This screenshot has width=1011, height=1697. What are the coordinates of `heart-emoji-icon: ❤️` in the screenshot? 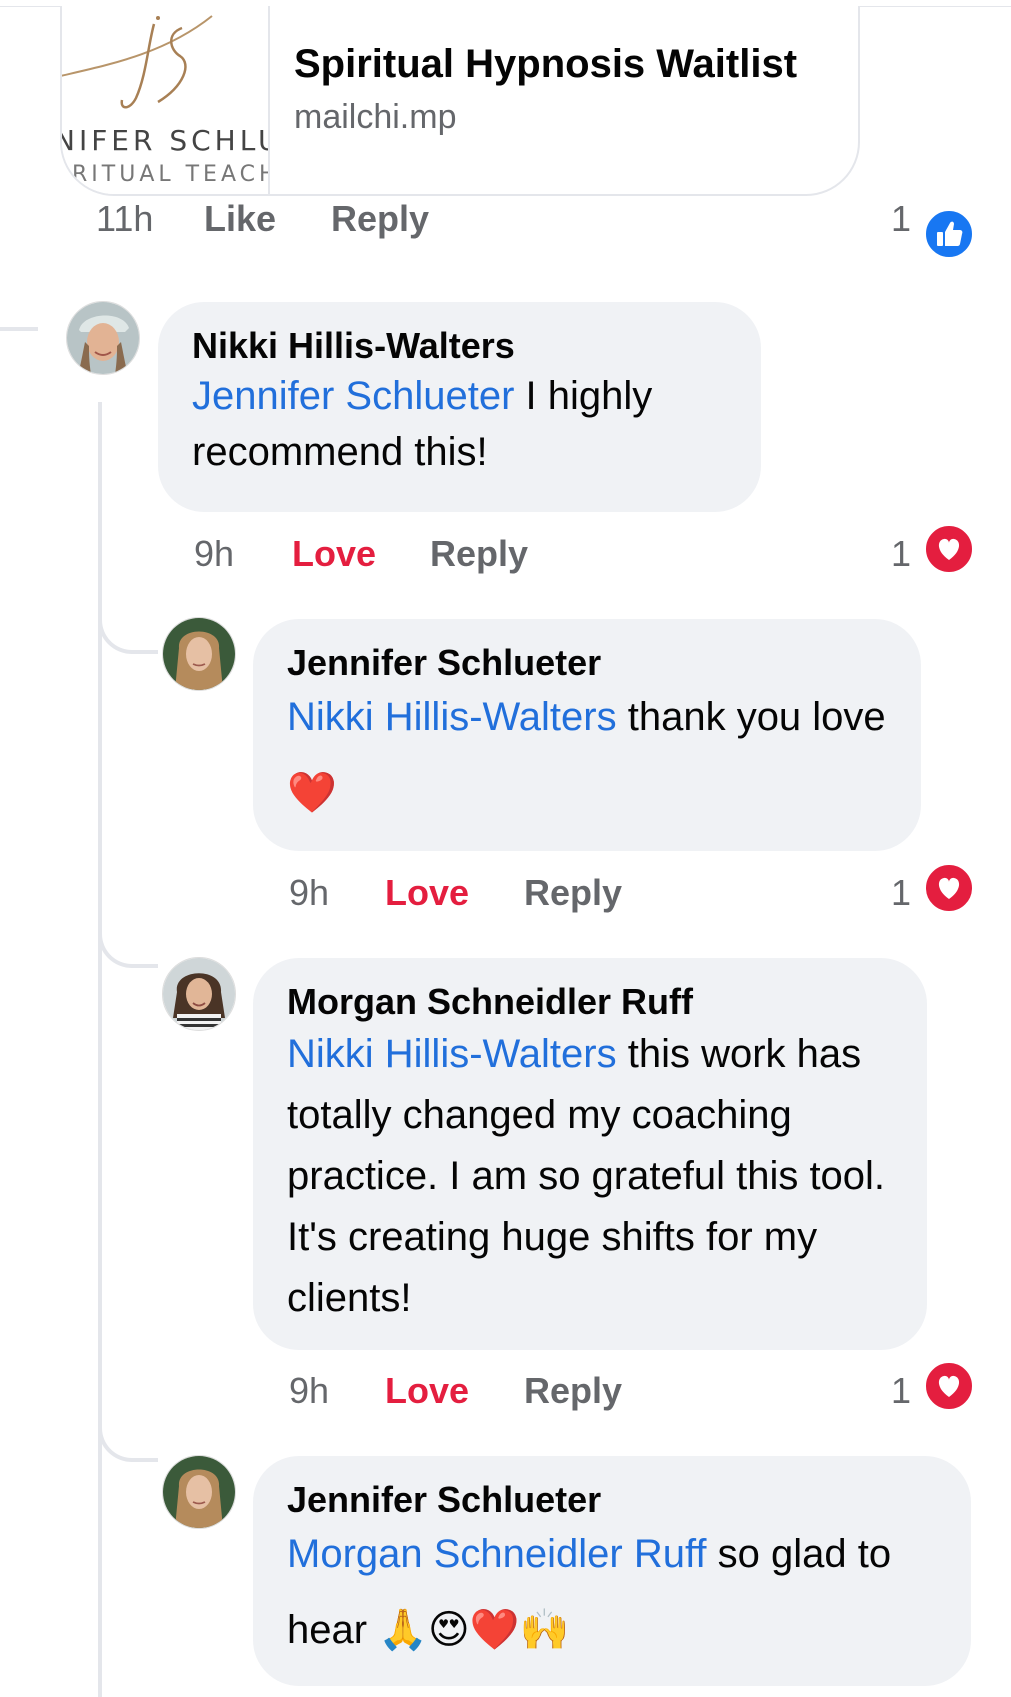 It's located at (312, 793).